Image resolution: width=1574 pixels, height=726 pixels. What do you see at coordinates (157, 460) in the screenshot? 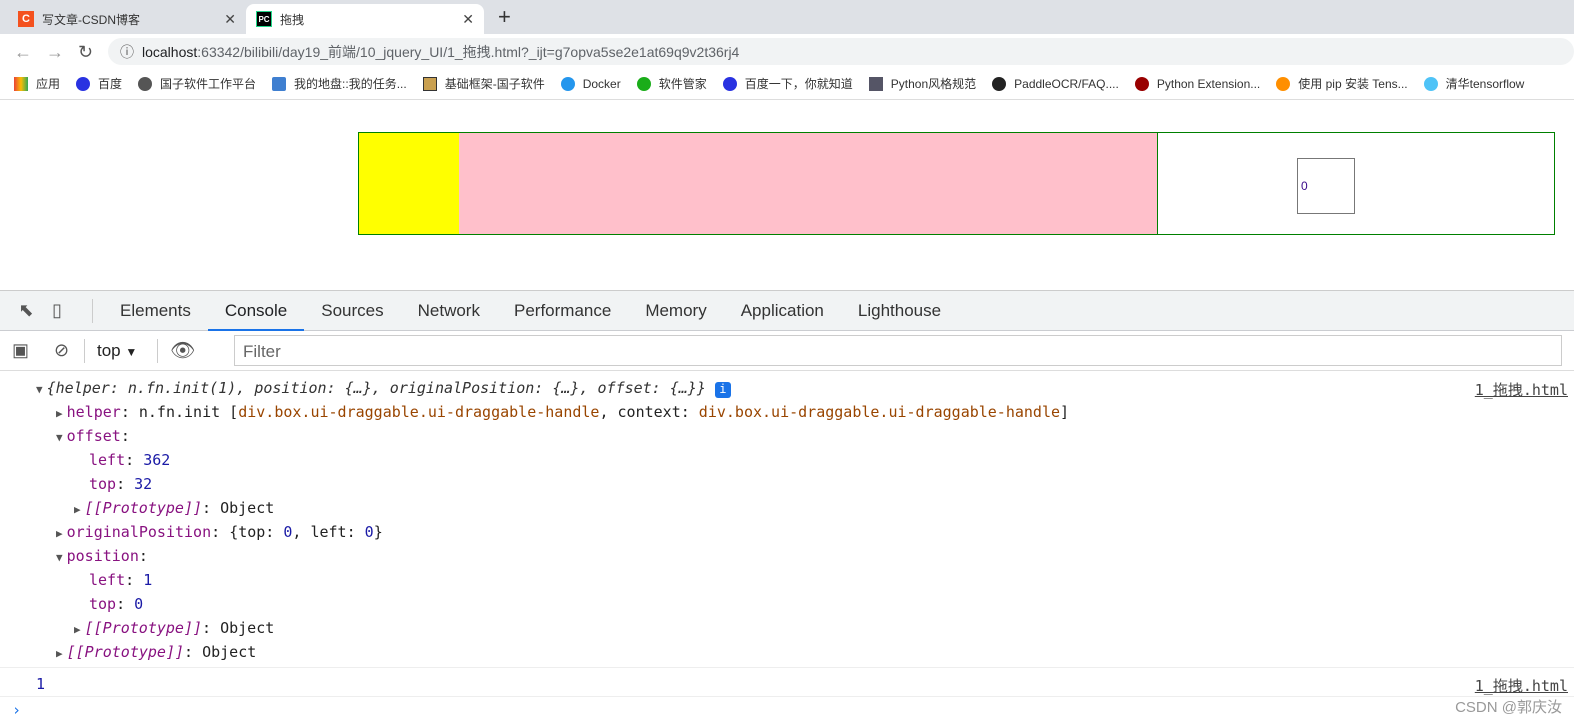
I see `value: 362` at bounding box center [157, 460].